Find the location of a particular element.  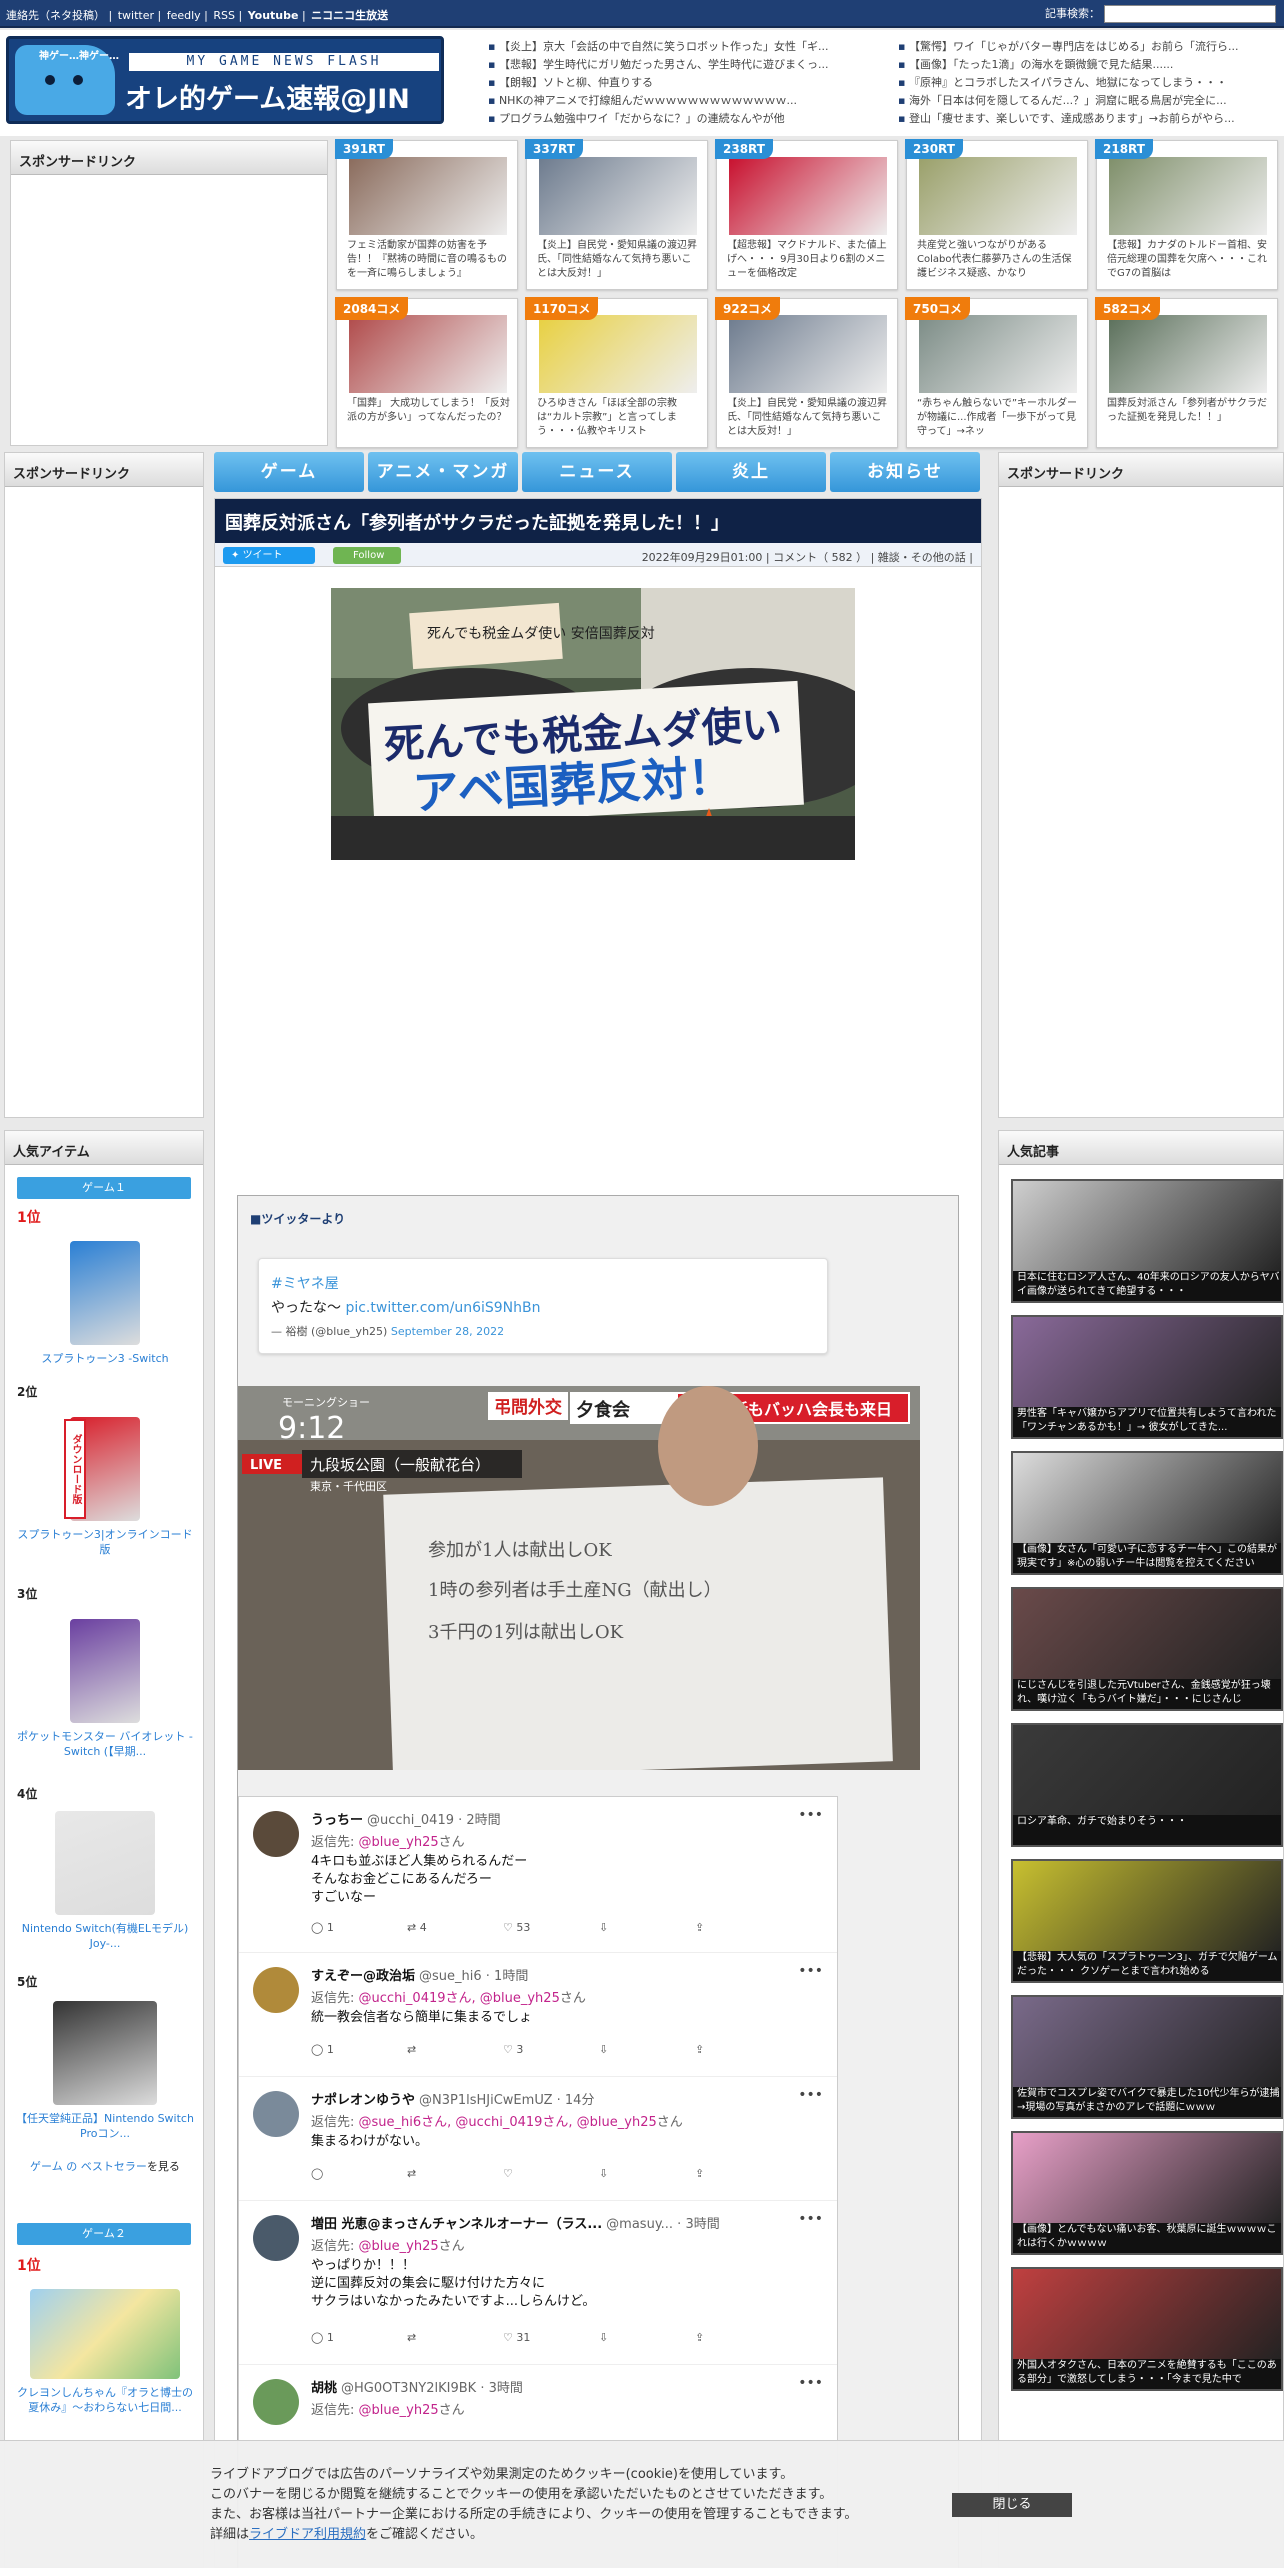

reply-to-handles: @sue_hi6さん, @ucchi_0419さん, @blue_yh25 is located at coordinates (508, 2122).